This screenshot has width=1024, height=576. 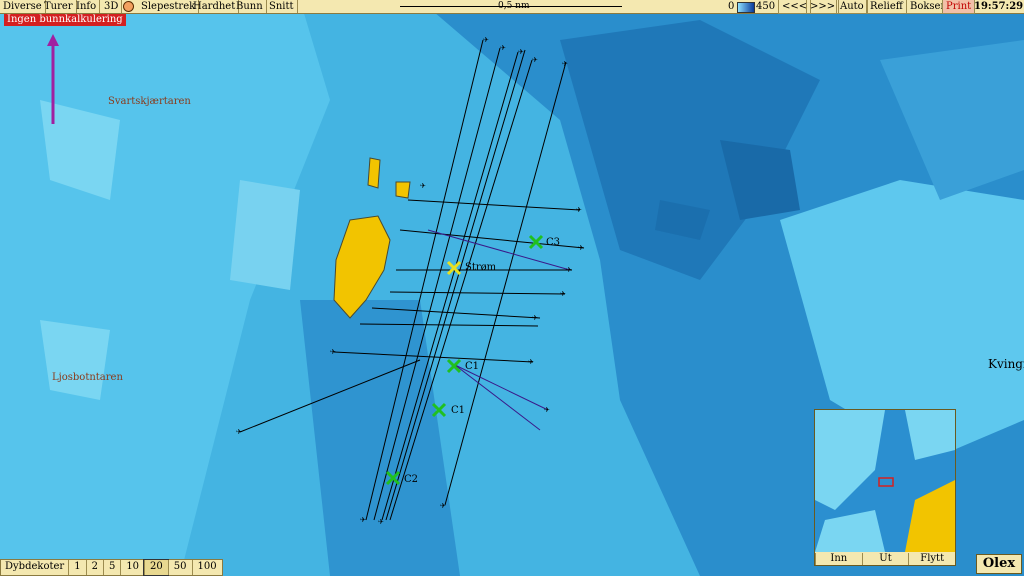 What do you see at coordinates (87, 377) in the screenshot?
I see `place-label-ljosbotntaren: Ljosbotntaren` at bounding box center [87, 377].